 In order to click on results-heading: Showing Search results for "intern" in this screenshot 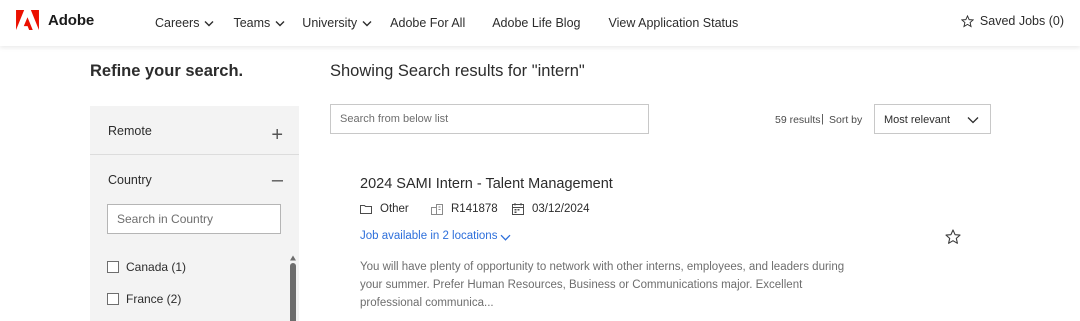, I will do `click(457, 71)`.